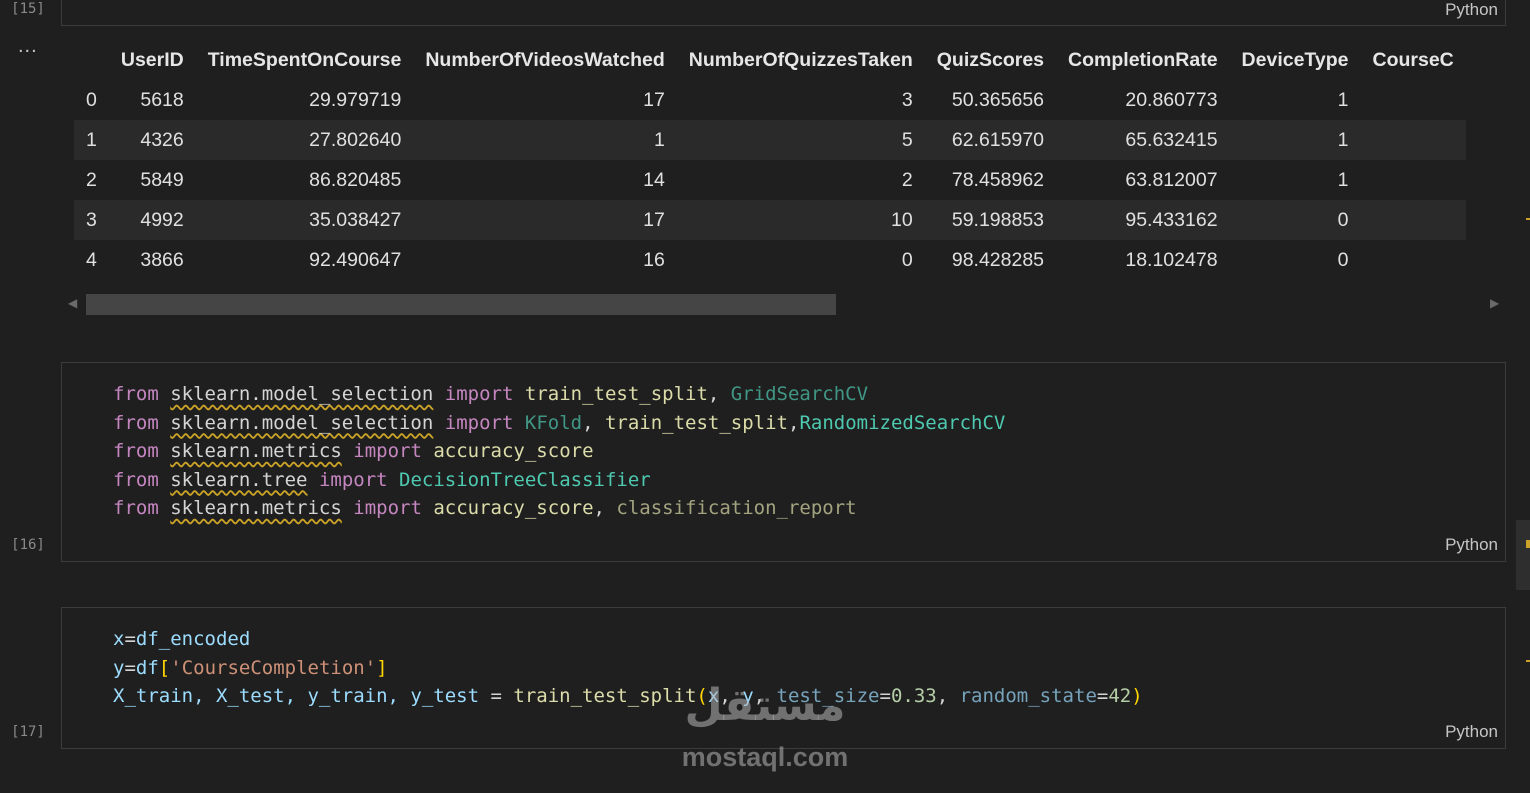 The image size is (1530, 793). Describe the element at coordinates (1143, 220) in the screenshot. I see `table-cell: 95.433162` at that location.